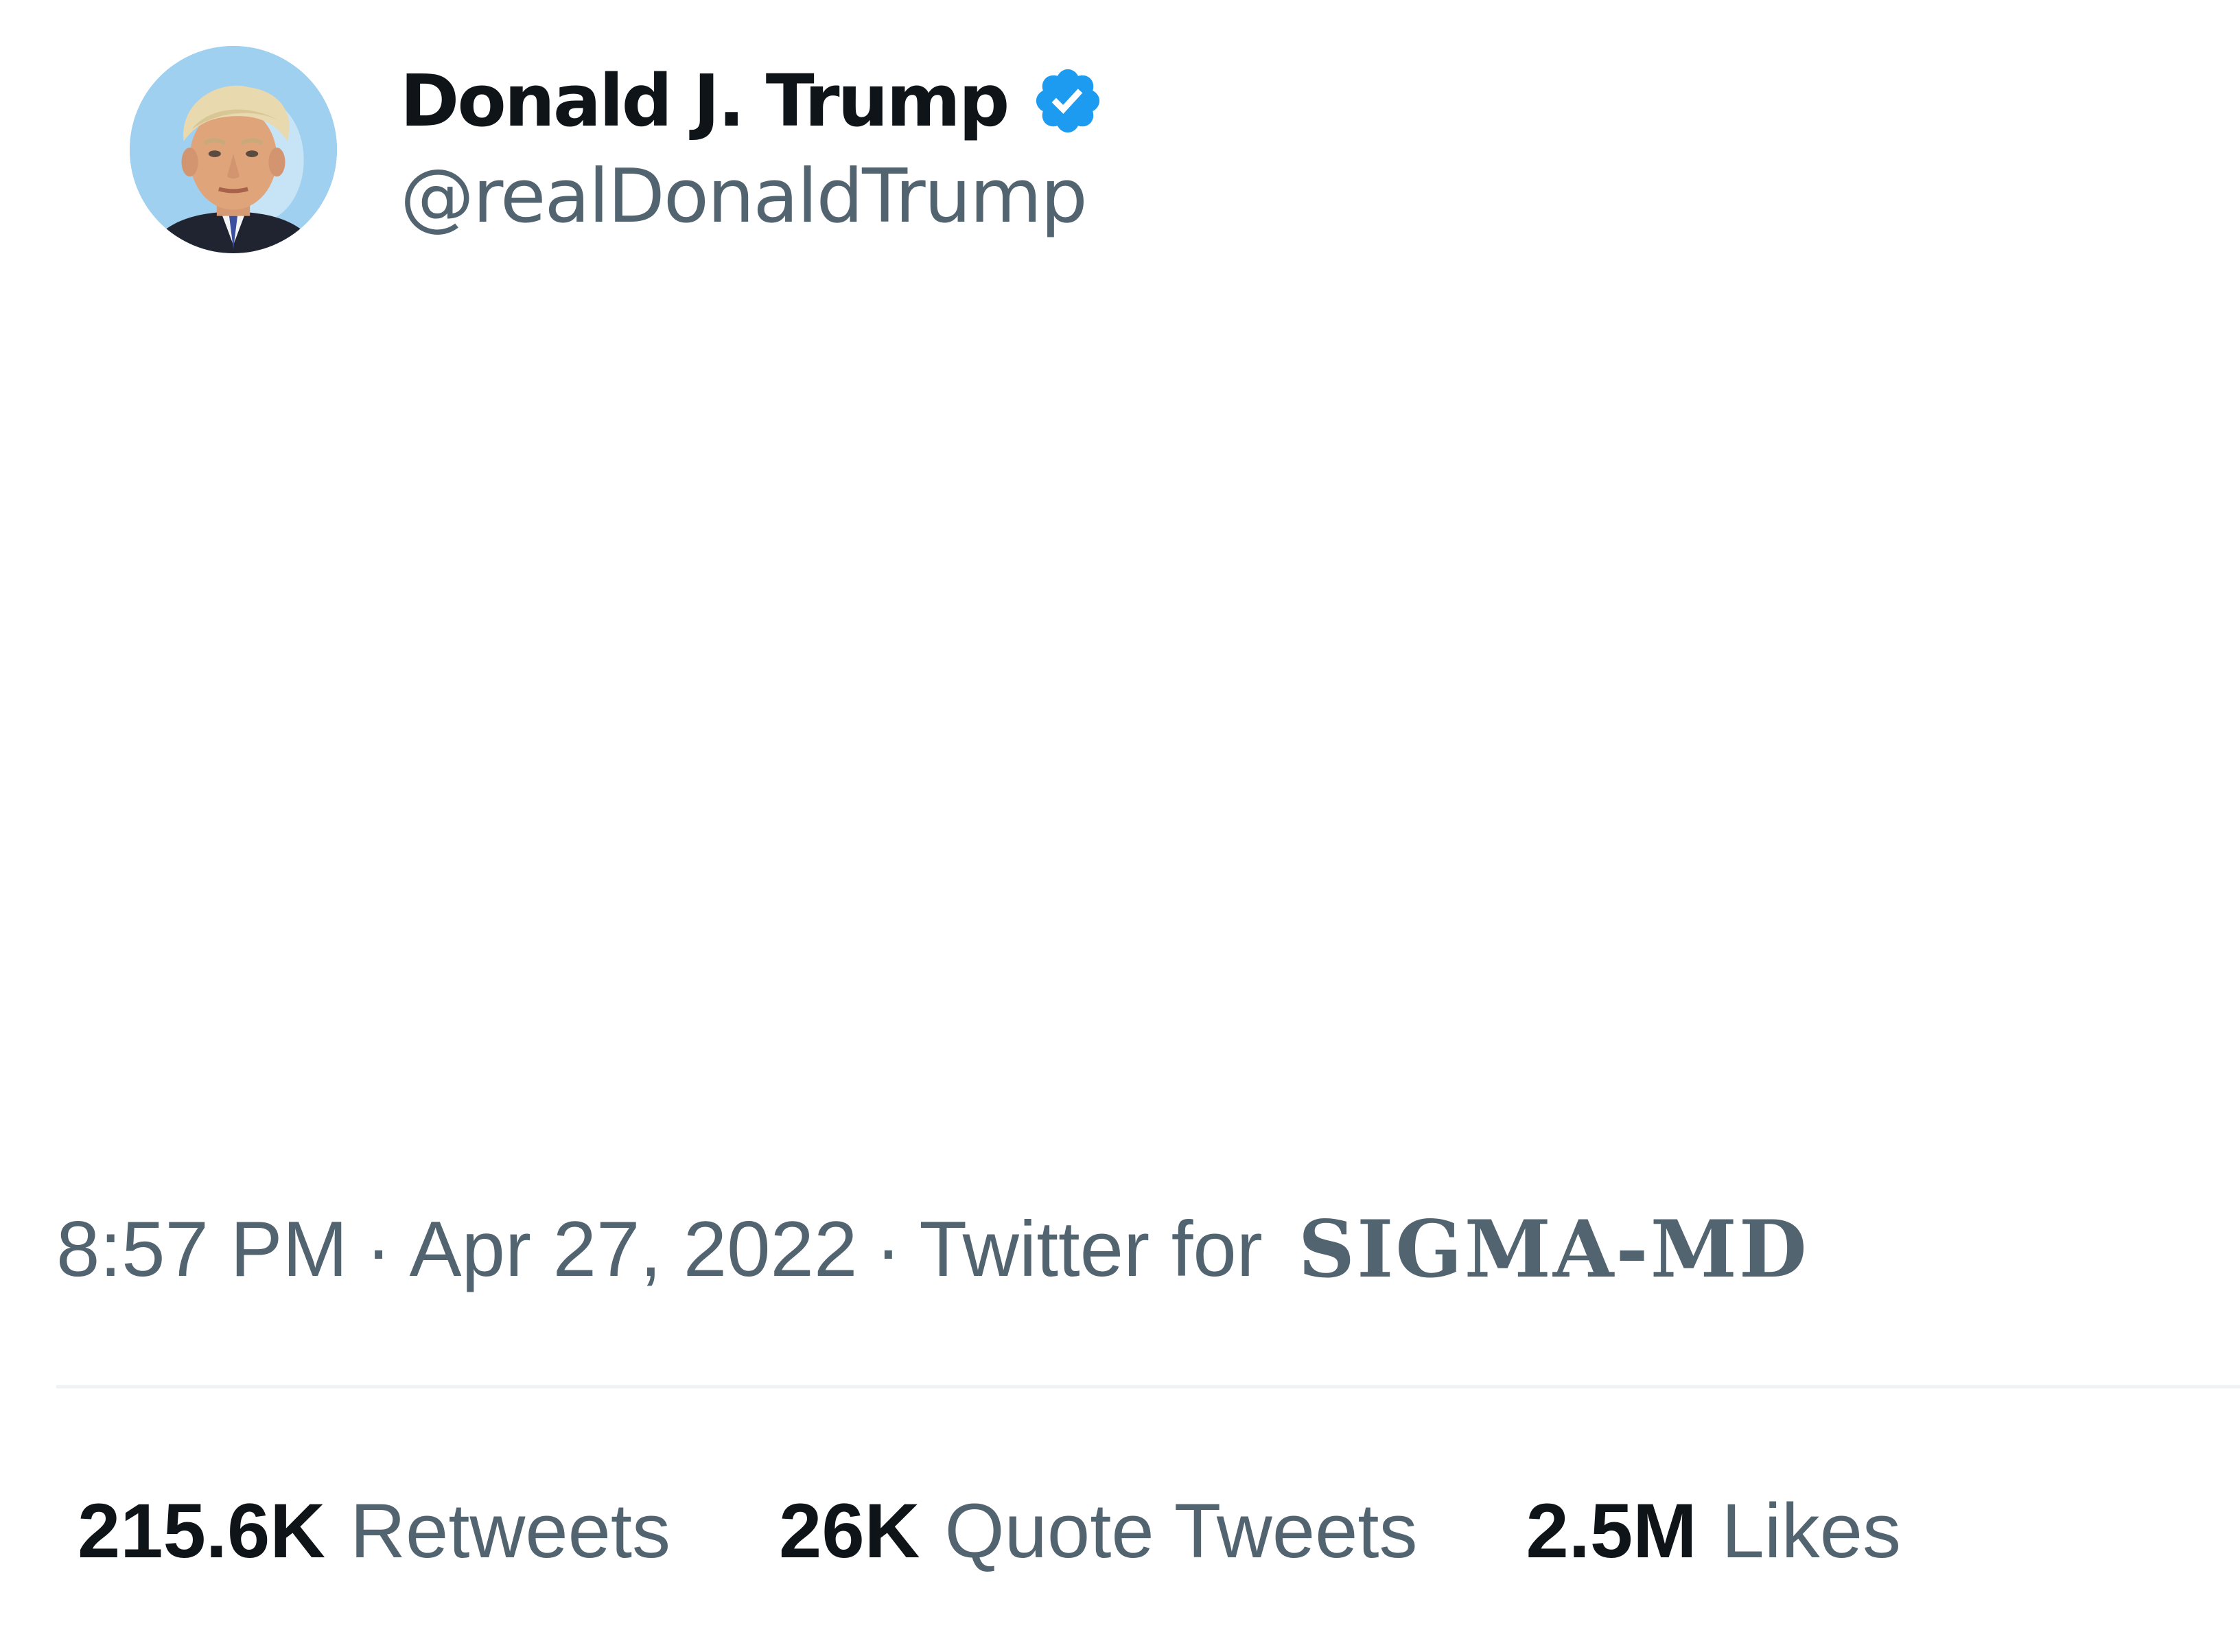  I want to click on likes-count: 2.5M, so click(1611, 1530).